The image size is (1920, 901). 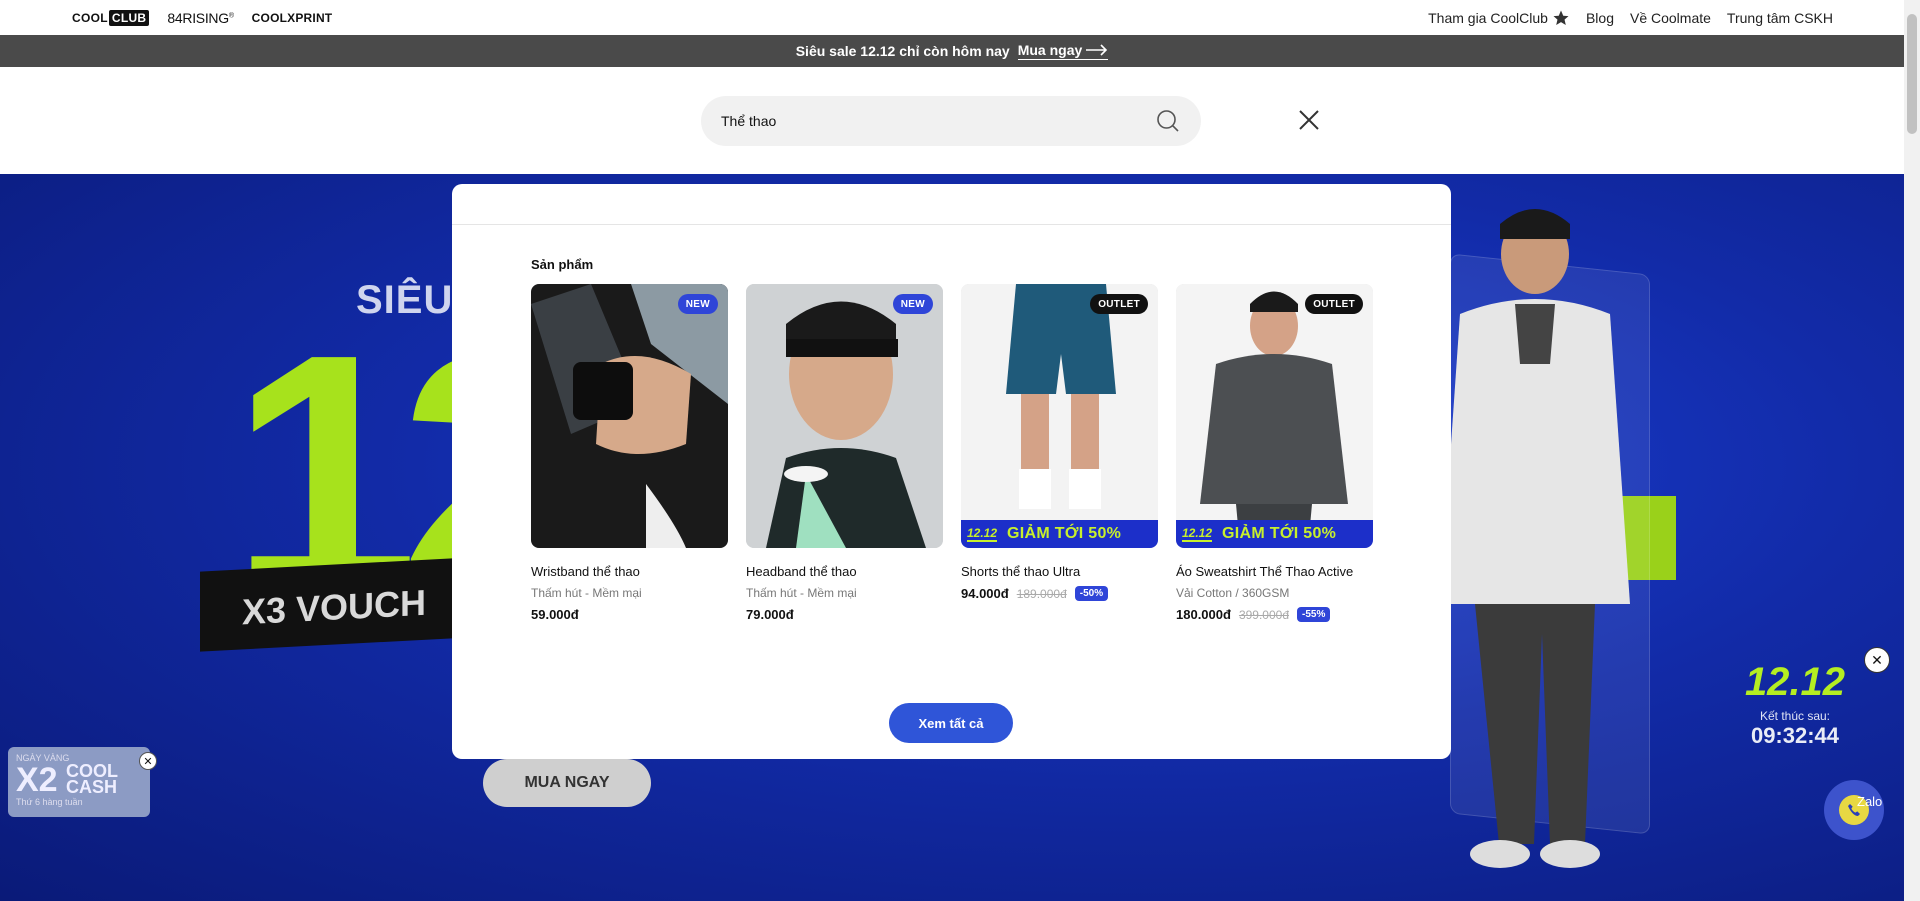 What do you see at coordinates (92, 787) in the screenshot?
I see `coolcash-cash: CASH` at bounding box center [92, 787].